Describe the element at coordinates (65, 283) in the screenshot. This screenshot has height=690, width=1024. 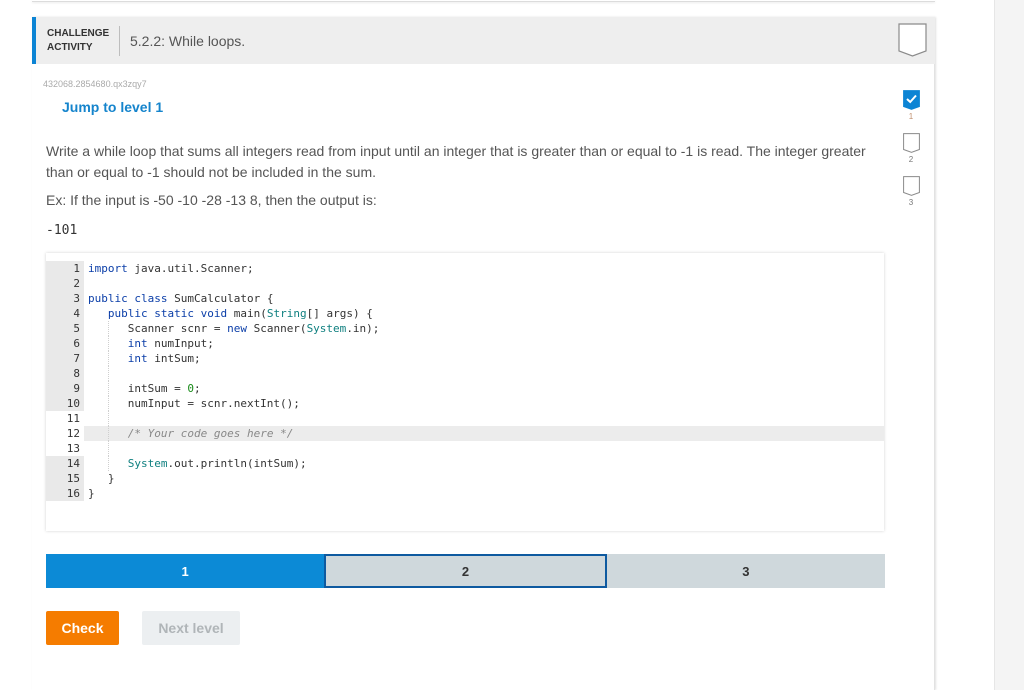
I see `line-number: 2` at that location.